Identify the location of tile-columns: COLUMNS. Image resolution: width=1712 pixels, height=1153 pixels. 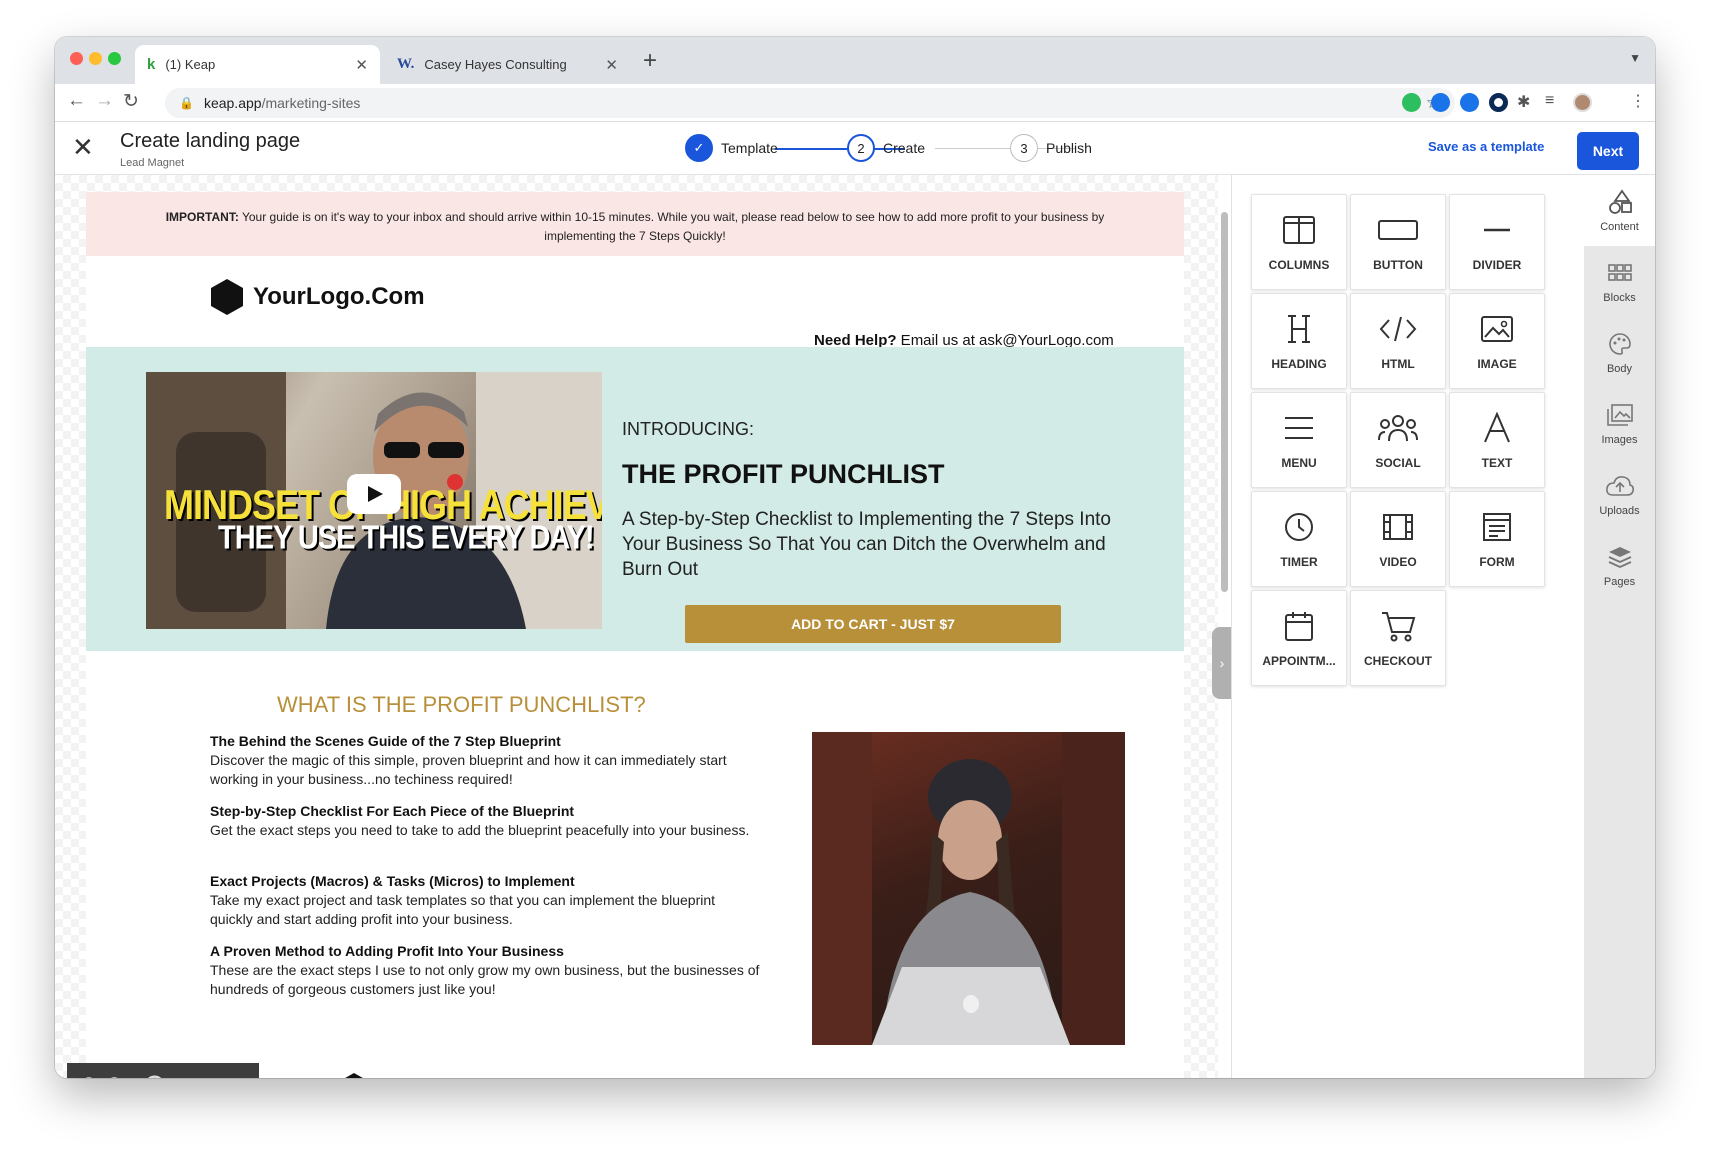
(1299, 242).